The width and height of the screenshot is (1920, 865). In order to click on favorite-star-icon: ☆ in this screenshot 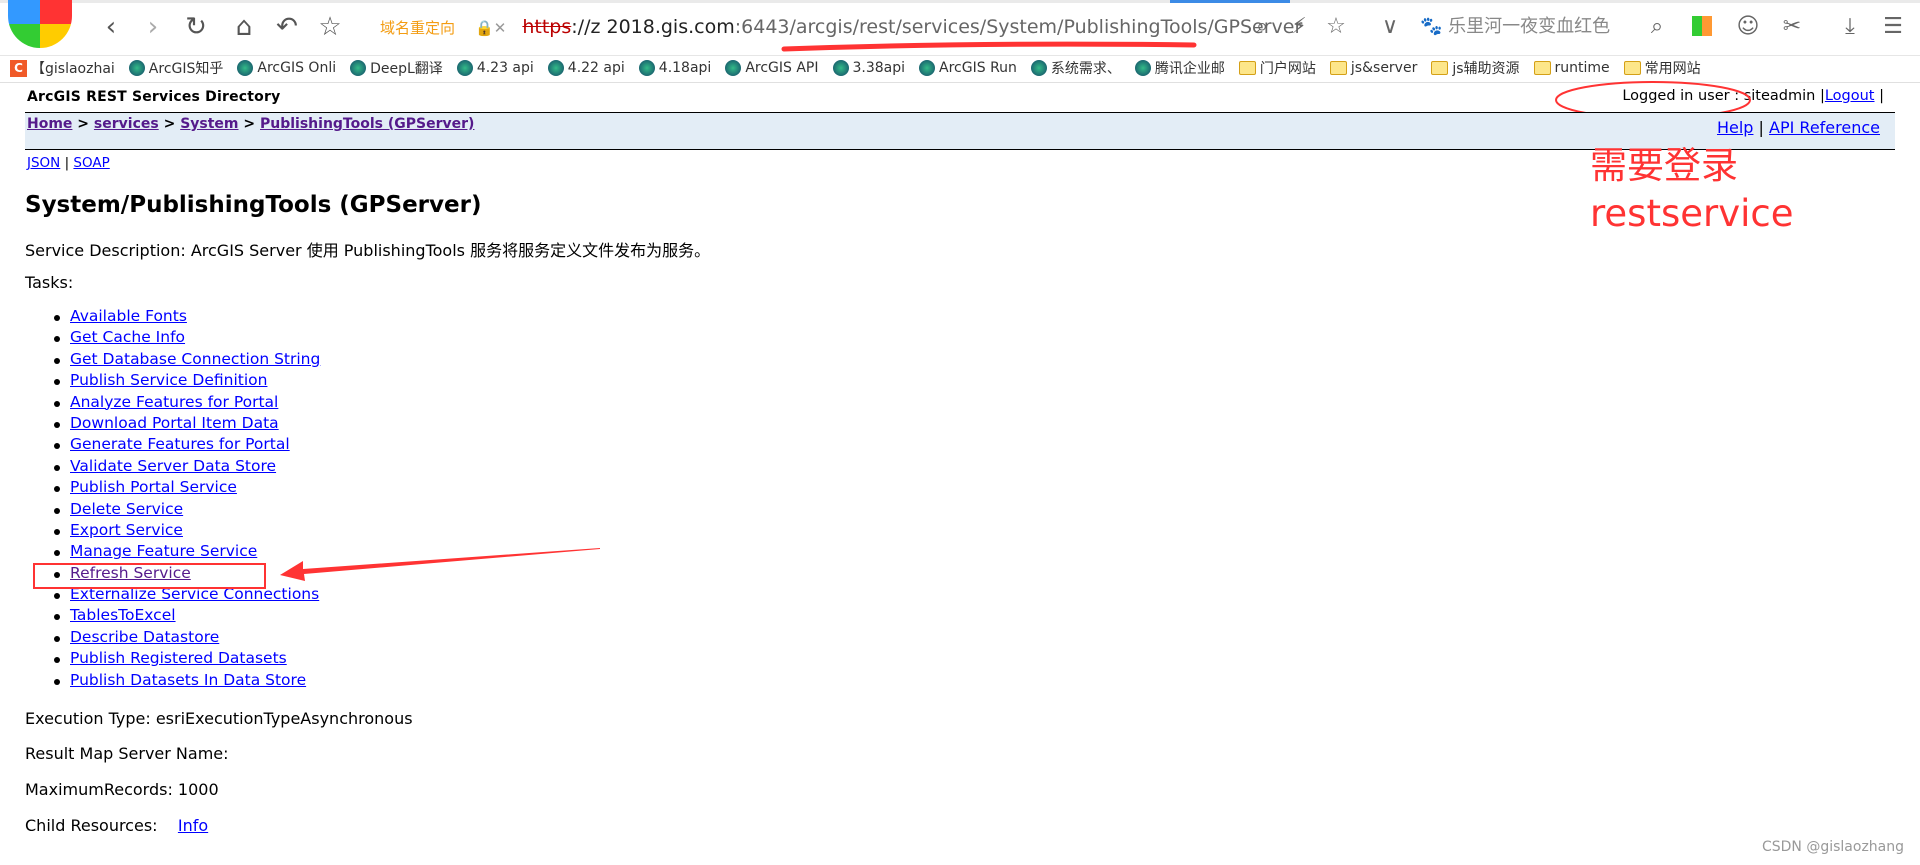, I will do `click(330, 27)`.